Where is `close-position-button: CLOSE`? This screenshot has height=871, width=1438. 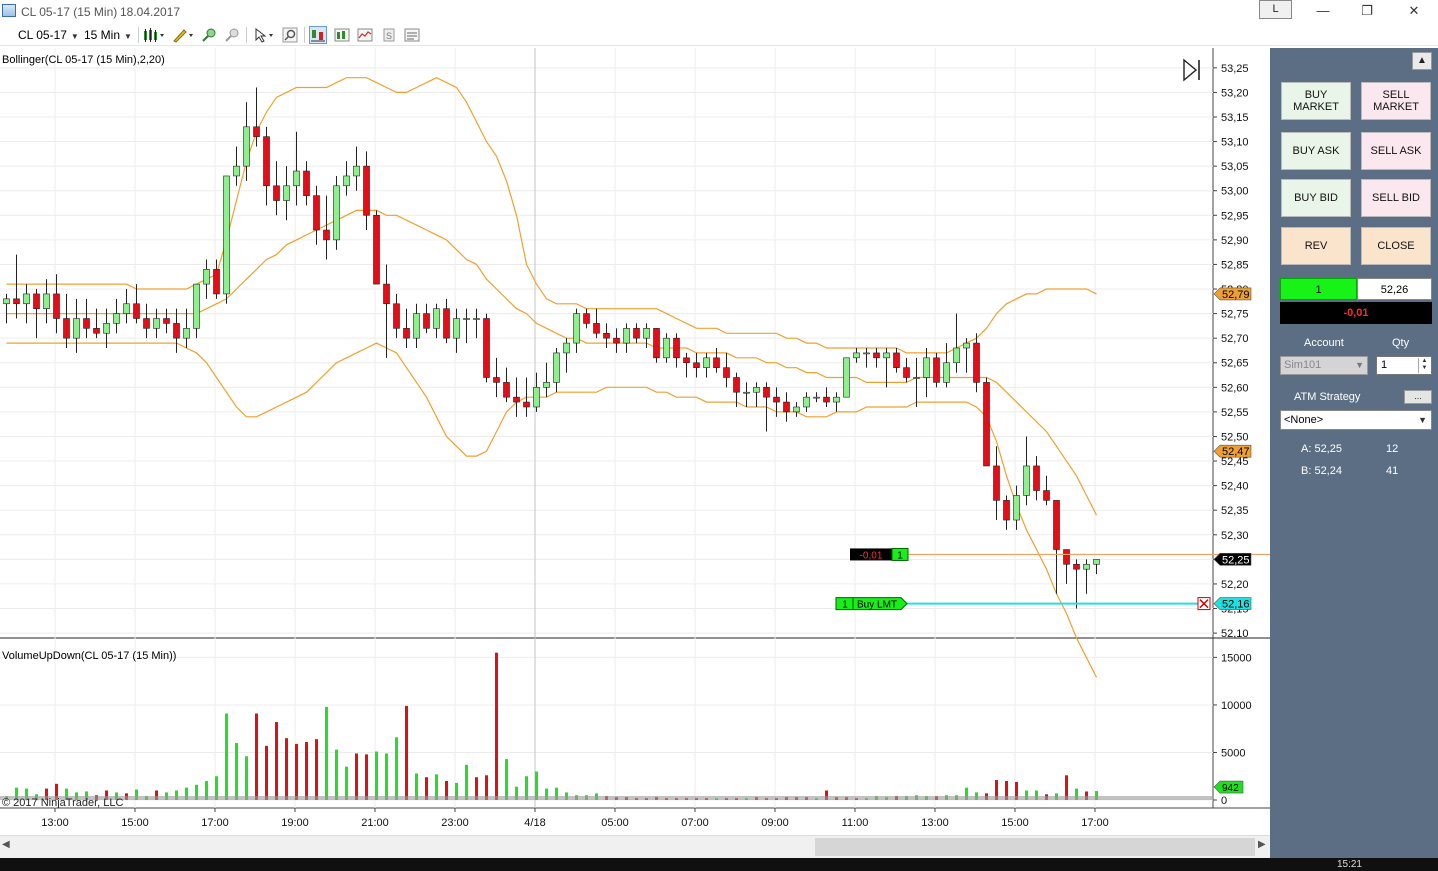 close-position-button: CLOSE is located at coordinates (1396, 246).